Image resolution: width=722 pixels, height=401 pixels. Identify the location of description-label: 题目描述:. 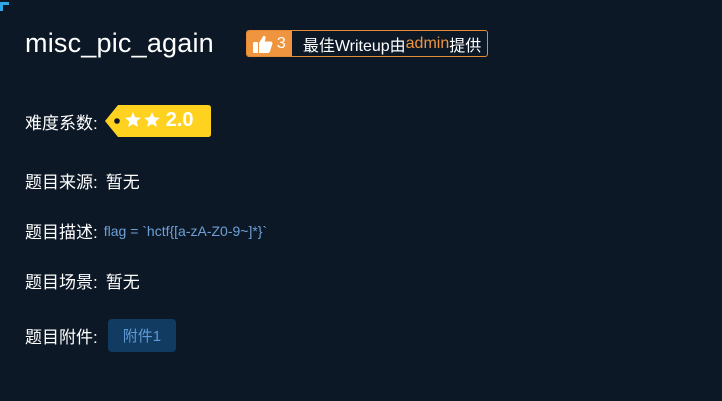
(61, 232).